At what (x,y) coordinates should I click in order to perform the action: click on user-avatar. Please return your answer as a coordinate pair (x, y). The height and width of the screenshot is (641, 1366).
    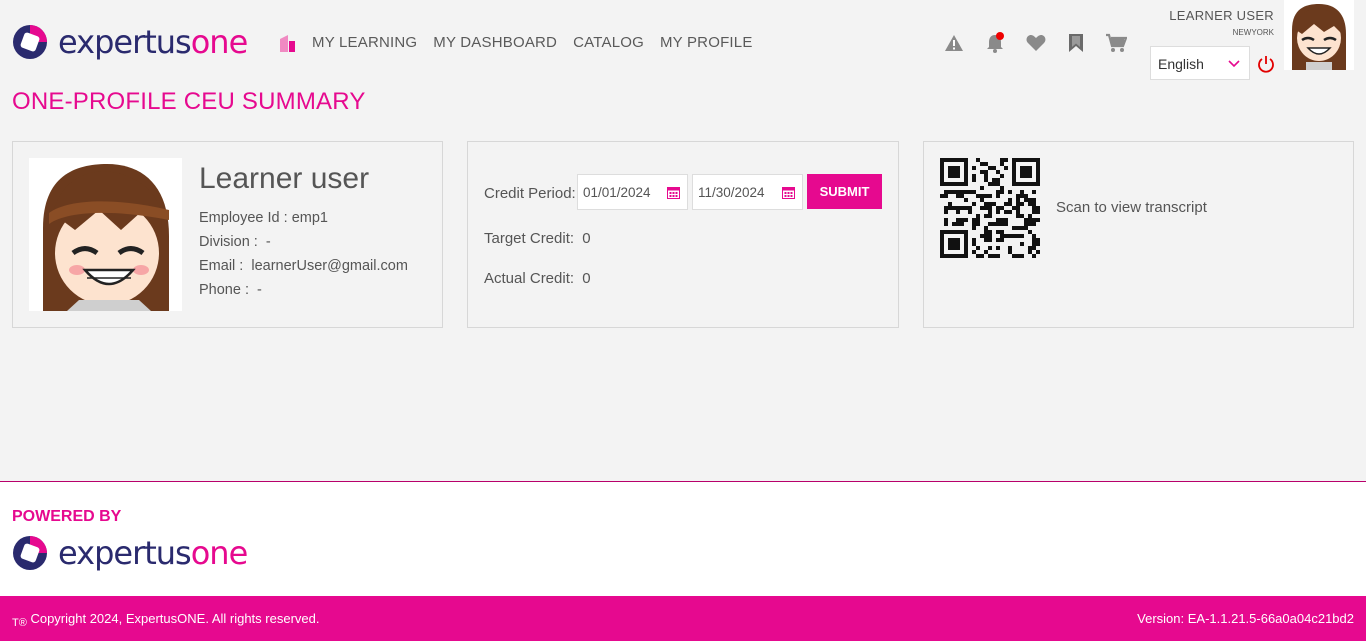
    Looking at the image, I should click on (1319, 35).